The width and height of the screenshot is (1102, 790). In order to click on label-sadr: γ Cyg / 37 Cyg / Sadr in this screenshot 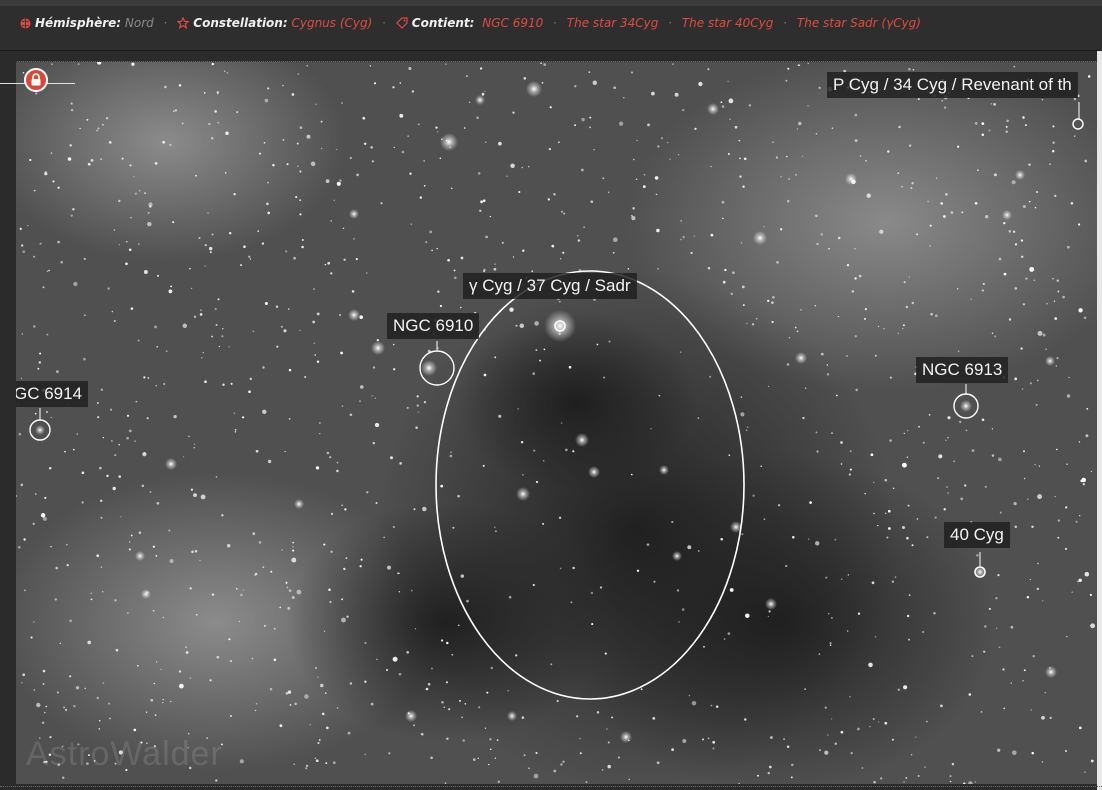, I will do `click(550, 286)`.